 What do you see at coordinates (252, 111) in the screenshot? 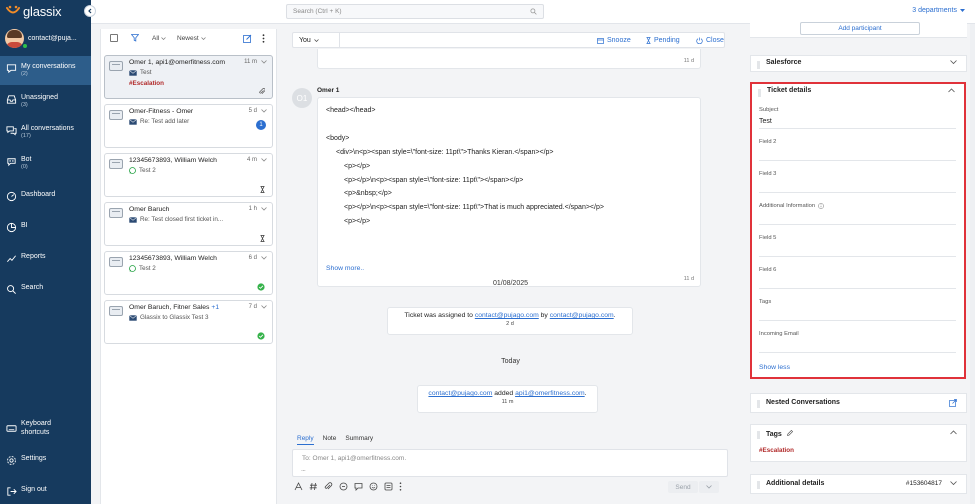
I see `conversation-time: 5 d` at bounding box center [252, 111].